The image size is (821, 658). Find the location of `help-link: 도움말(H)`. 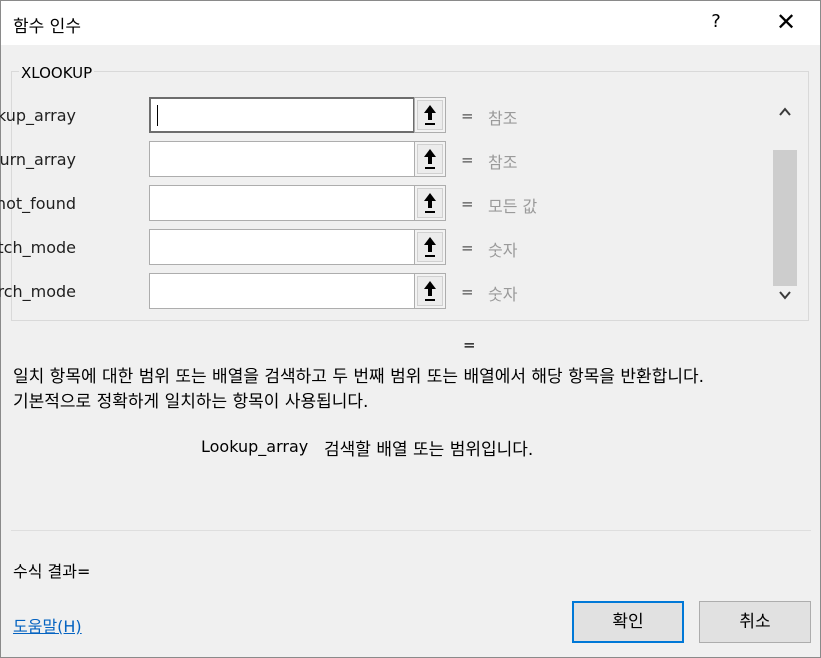

help-link: 도움말(H) is located at coordinates (47, 625).